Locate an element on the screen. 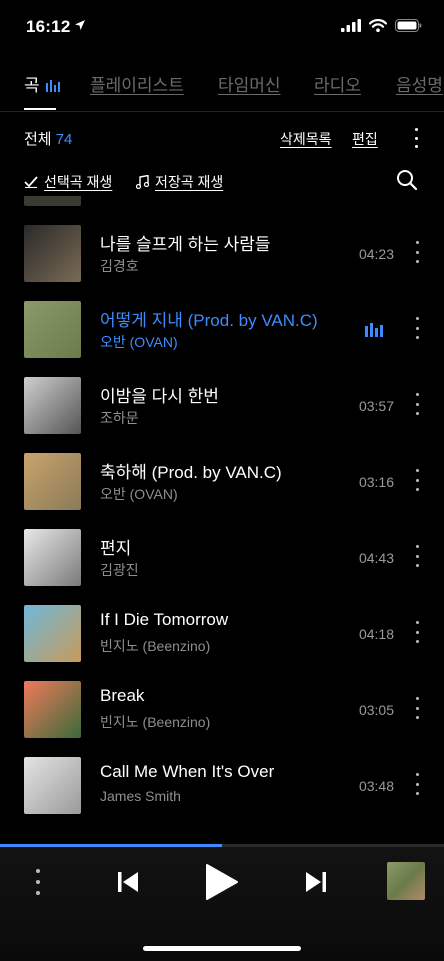  more-options-button is located at coordinates (416, 138).